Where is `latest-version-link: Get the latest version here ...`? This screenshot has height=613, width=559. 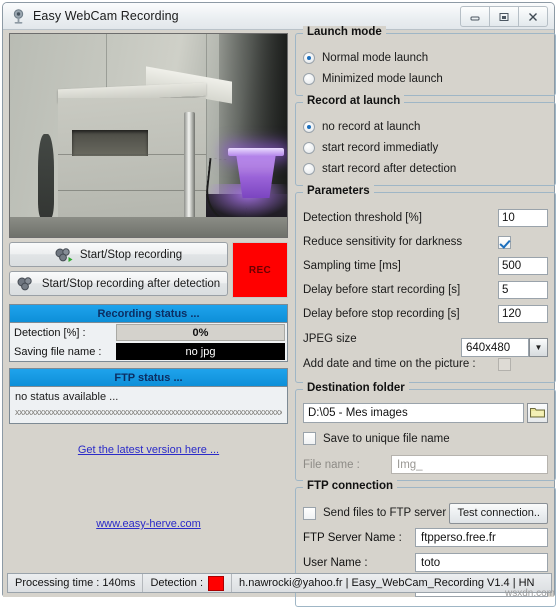
latest-version-link: Get the latest version here ... is located at coordinates (148, 450).